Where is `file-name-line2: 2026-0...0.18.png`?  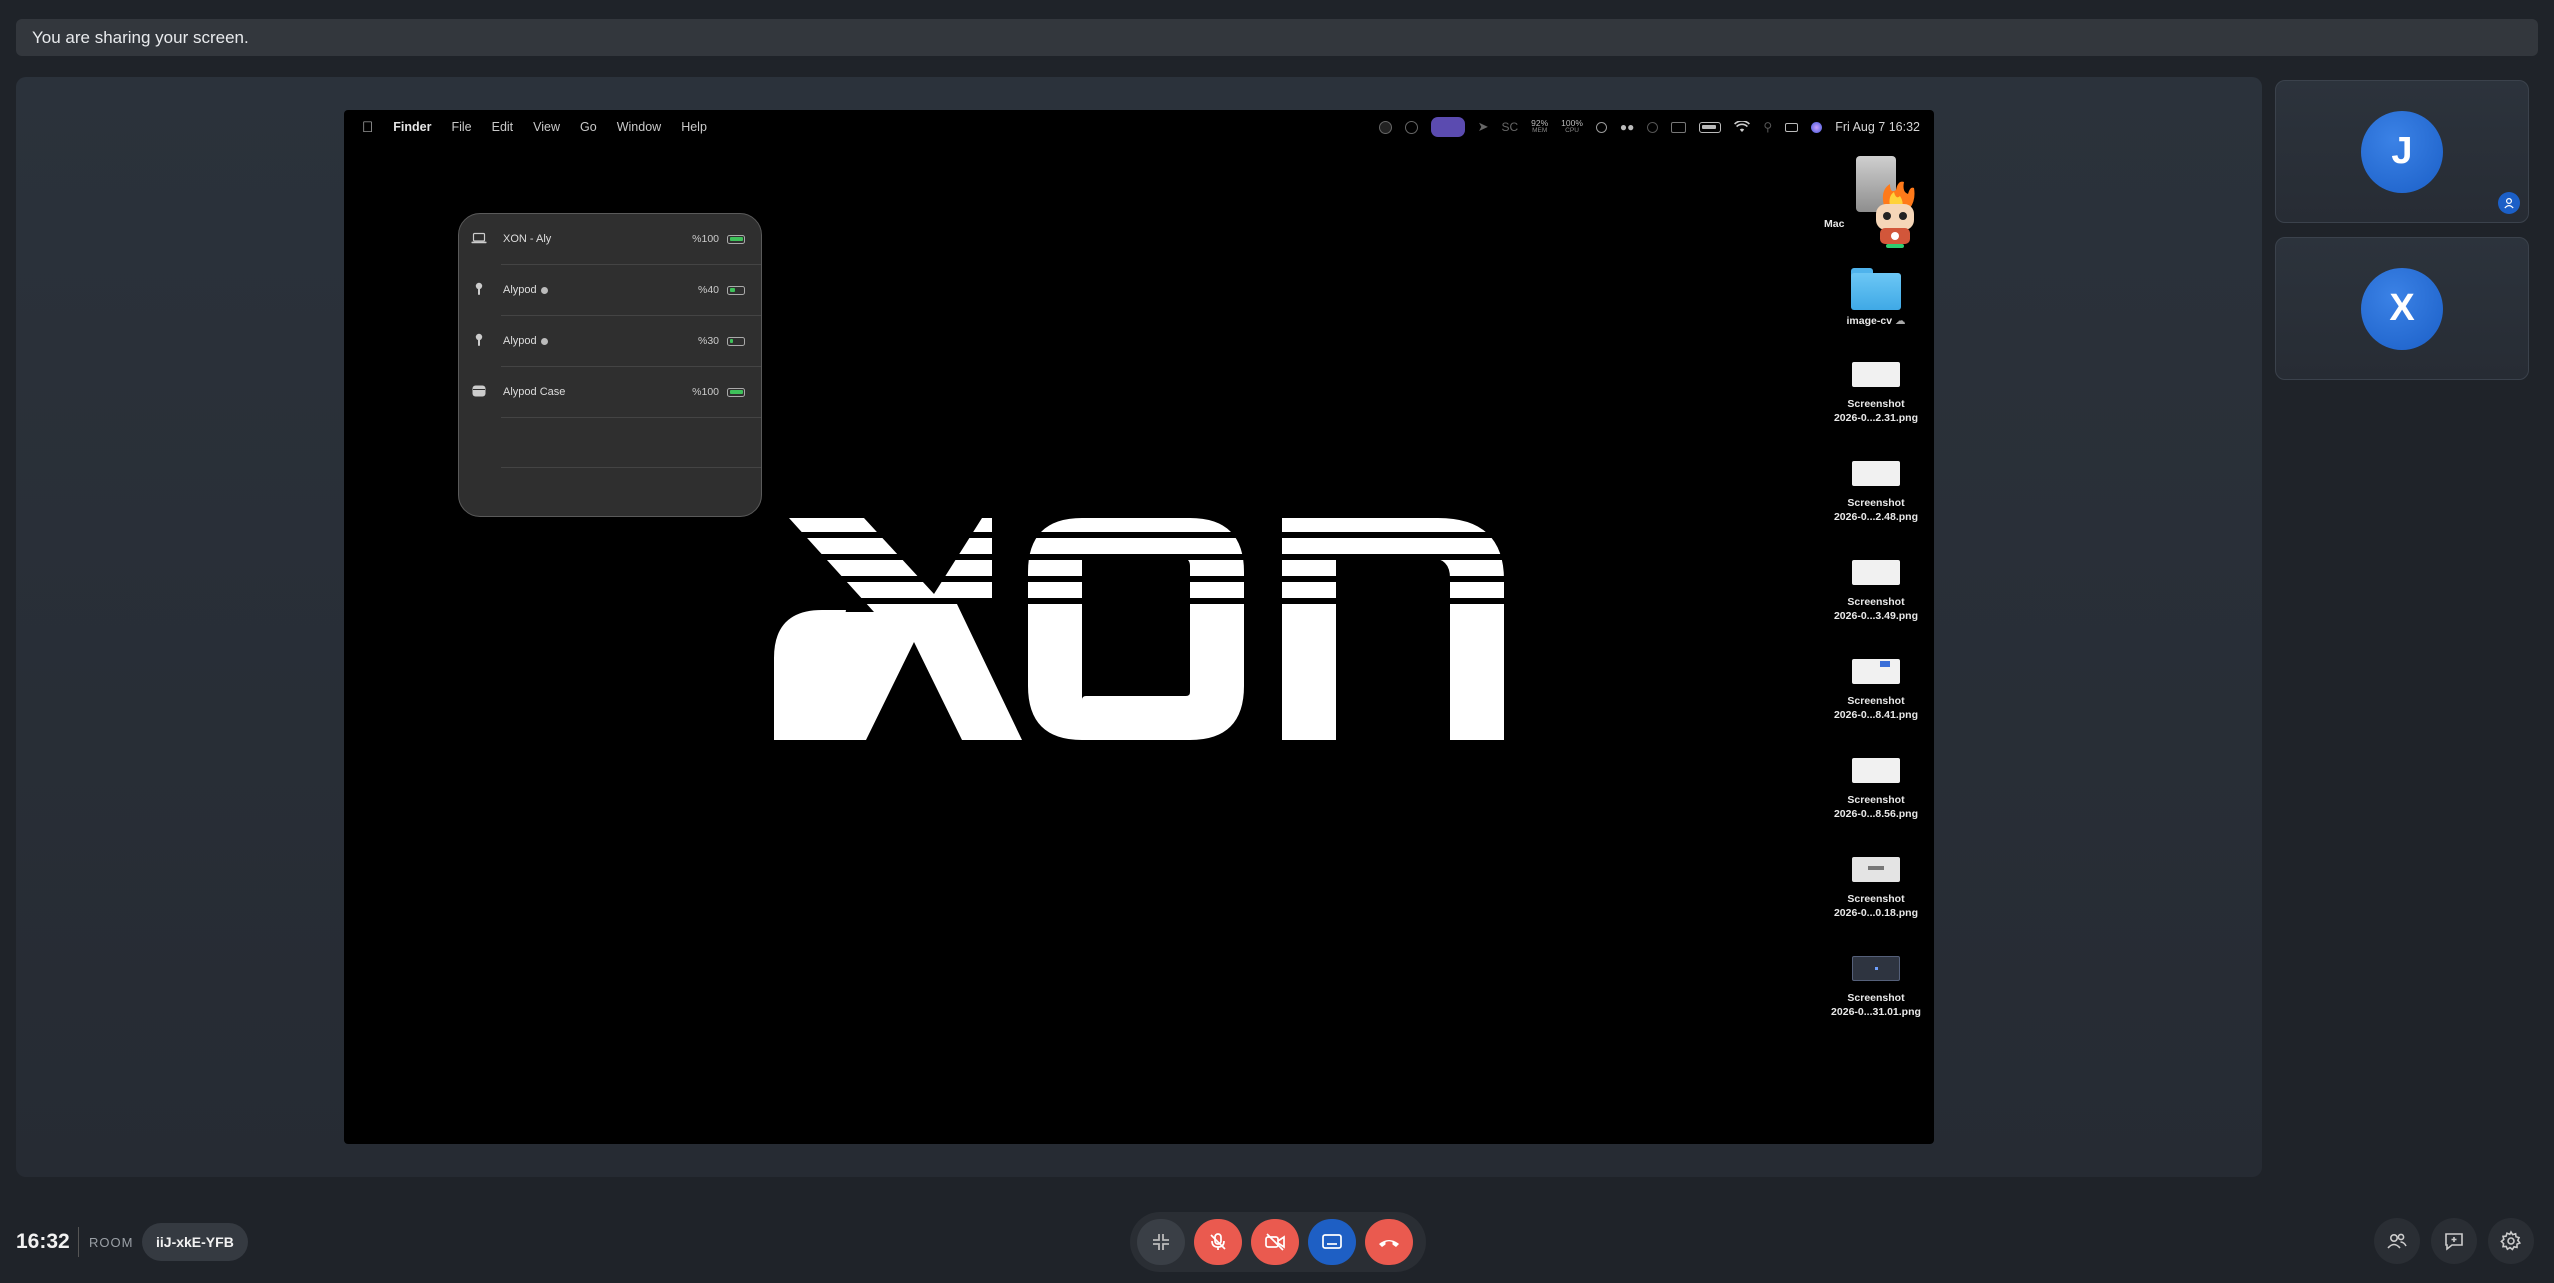 file-name-line2: 2026-0...0.18.png is located at coordinates (1876, 913).